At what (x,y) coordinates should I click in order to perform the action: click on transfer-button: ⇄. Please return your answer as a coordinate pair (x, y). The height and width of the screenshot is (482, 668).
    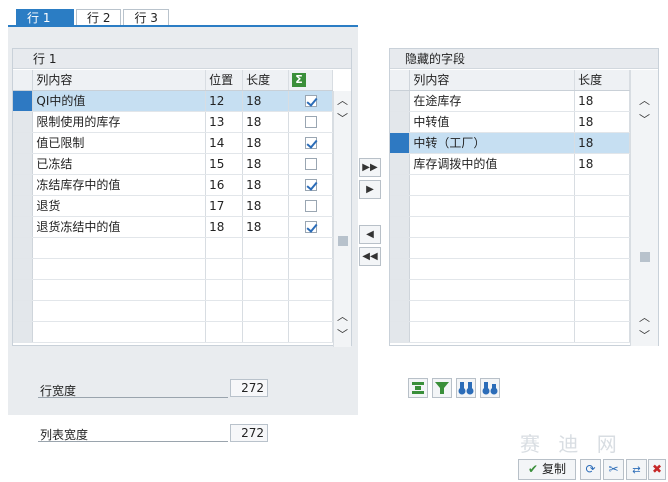
    Looking at the image, I should click on (636, 469).